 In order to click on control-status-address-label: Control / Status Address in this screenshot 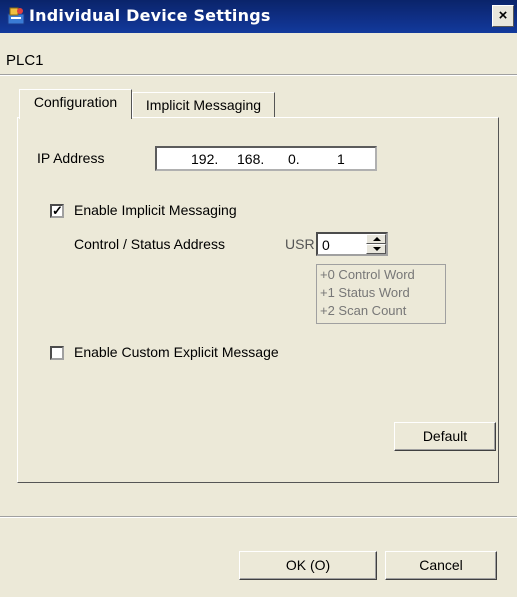, I will do `click(149, 244)`.